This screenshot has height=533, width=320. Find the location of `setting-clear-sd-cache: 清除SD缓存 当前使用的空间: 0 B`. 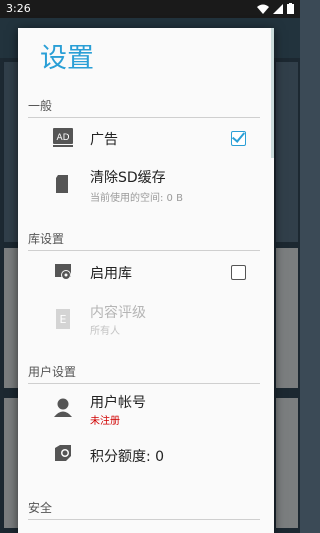

setting-clear-sd-cache: 清除SD缓存 当前使用的空间: 0 B is located at coordinates (146, 185).